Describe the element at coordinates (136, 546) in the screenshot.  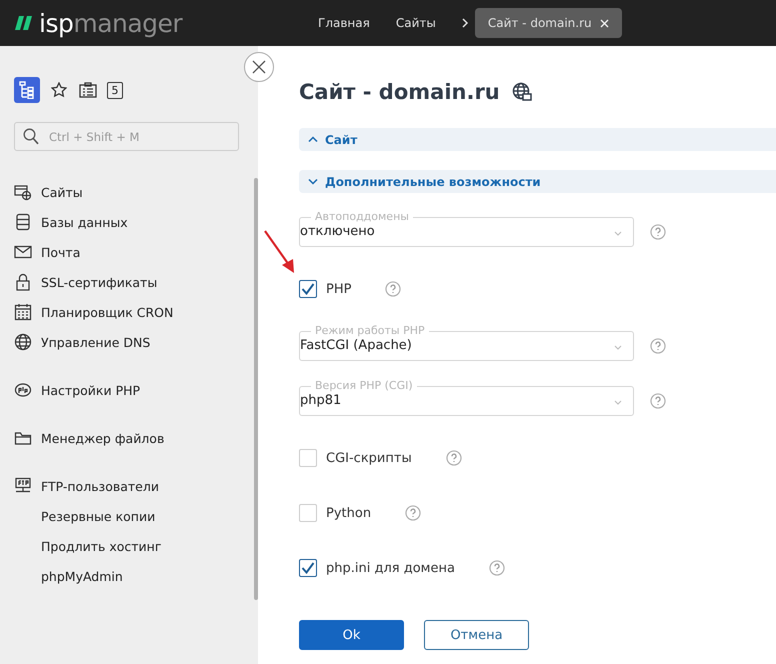
I see `nav-item: Продлить хостинг` at that location.